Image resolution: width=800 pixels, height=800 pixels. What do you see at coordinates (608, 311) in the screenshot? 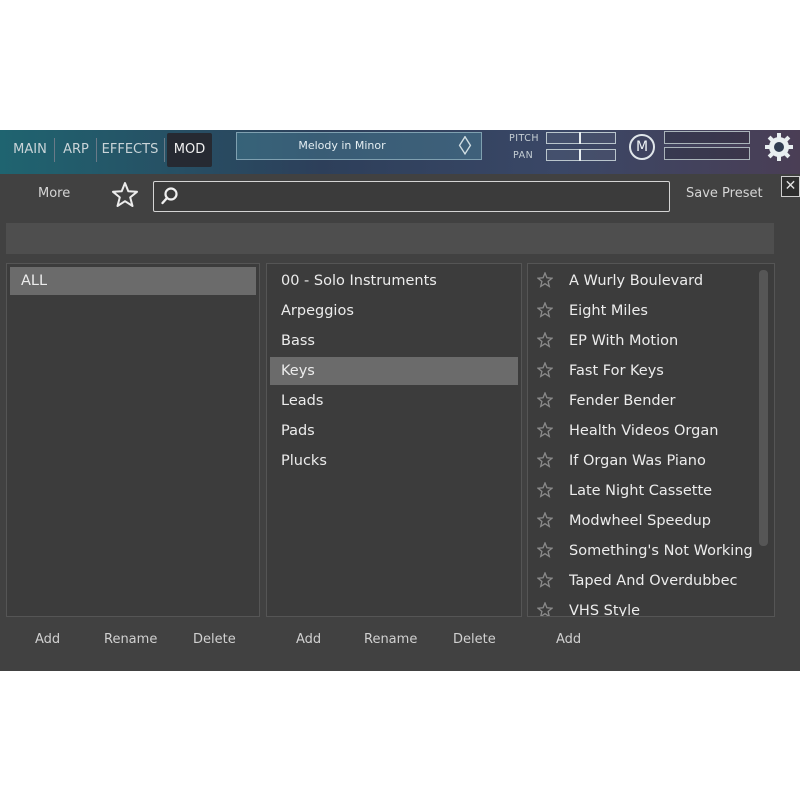
I see `preset-name: Eight Miles` at bounding box center [608, 311].